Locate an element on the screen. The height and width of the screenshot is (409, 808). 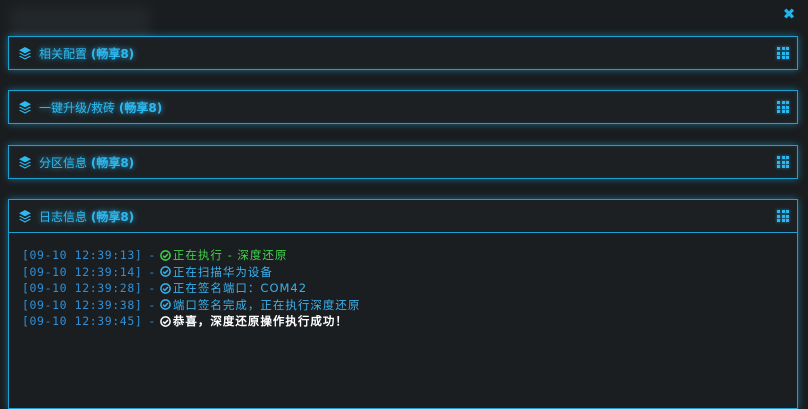
log-line: [09-10 12:39:14] - 正在扫描华为设备 is located at coordinates (147, 271).